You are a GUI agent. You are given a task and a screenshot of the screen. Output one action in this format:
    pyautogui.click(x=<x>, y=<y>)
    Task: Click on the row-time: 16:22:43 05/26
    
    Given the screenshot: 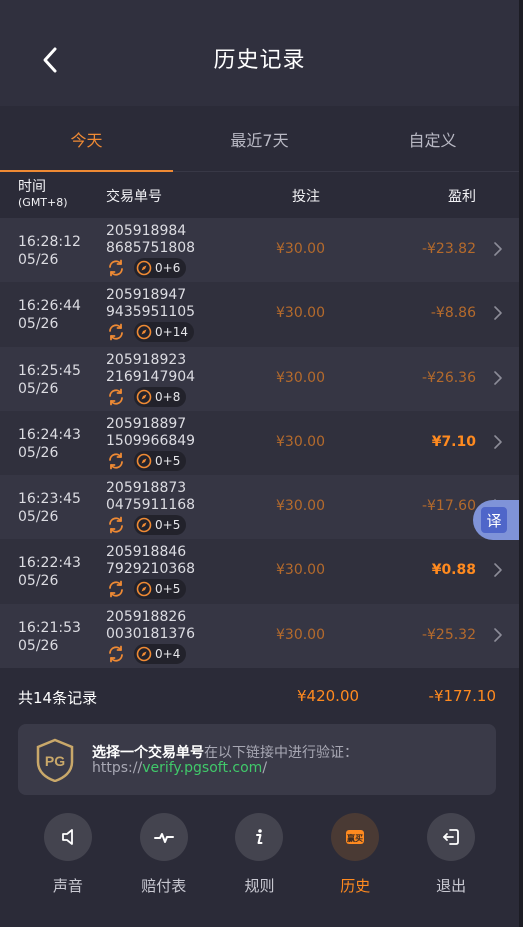 What is the action you would take?
    pyautogui.click(x=49, y=572)
    